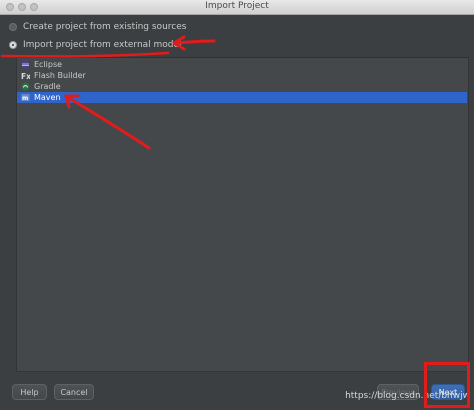 The width and height of the screenshot is (474, 410). What do you see at coordinates (85, 54) in the screenshot?
I see `annotation-underline` at bounding box center [85, 54].